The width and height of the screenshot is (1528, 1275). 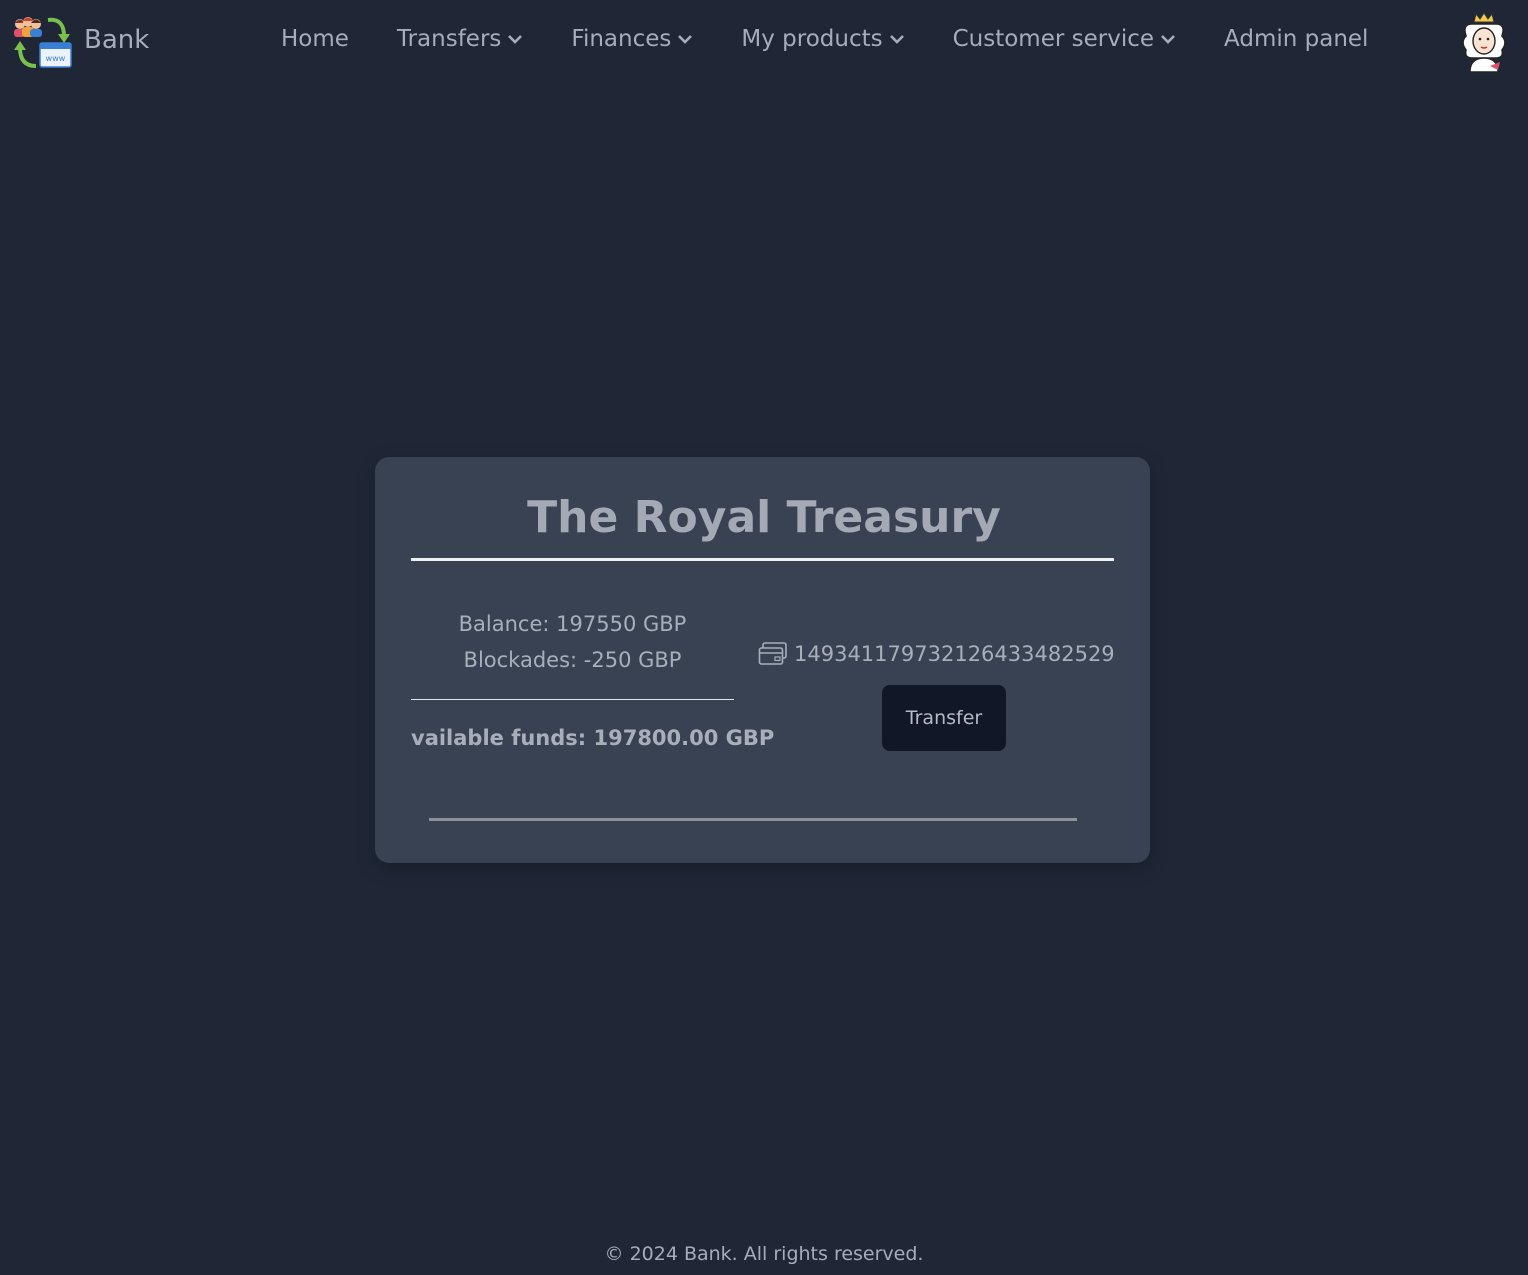 What do you see at coordinates (56, 58) in the screenshot?
I see `svg-text: www` at bounding box center [56, 58].